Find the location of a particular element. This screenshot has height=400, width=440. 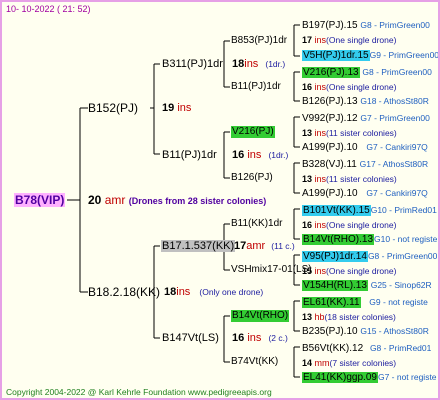

gen4-id: A199(PJ).10 is located at coordinates (330, 147).